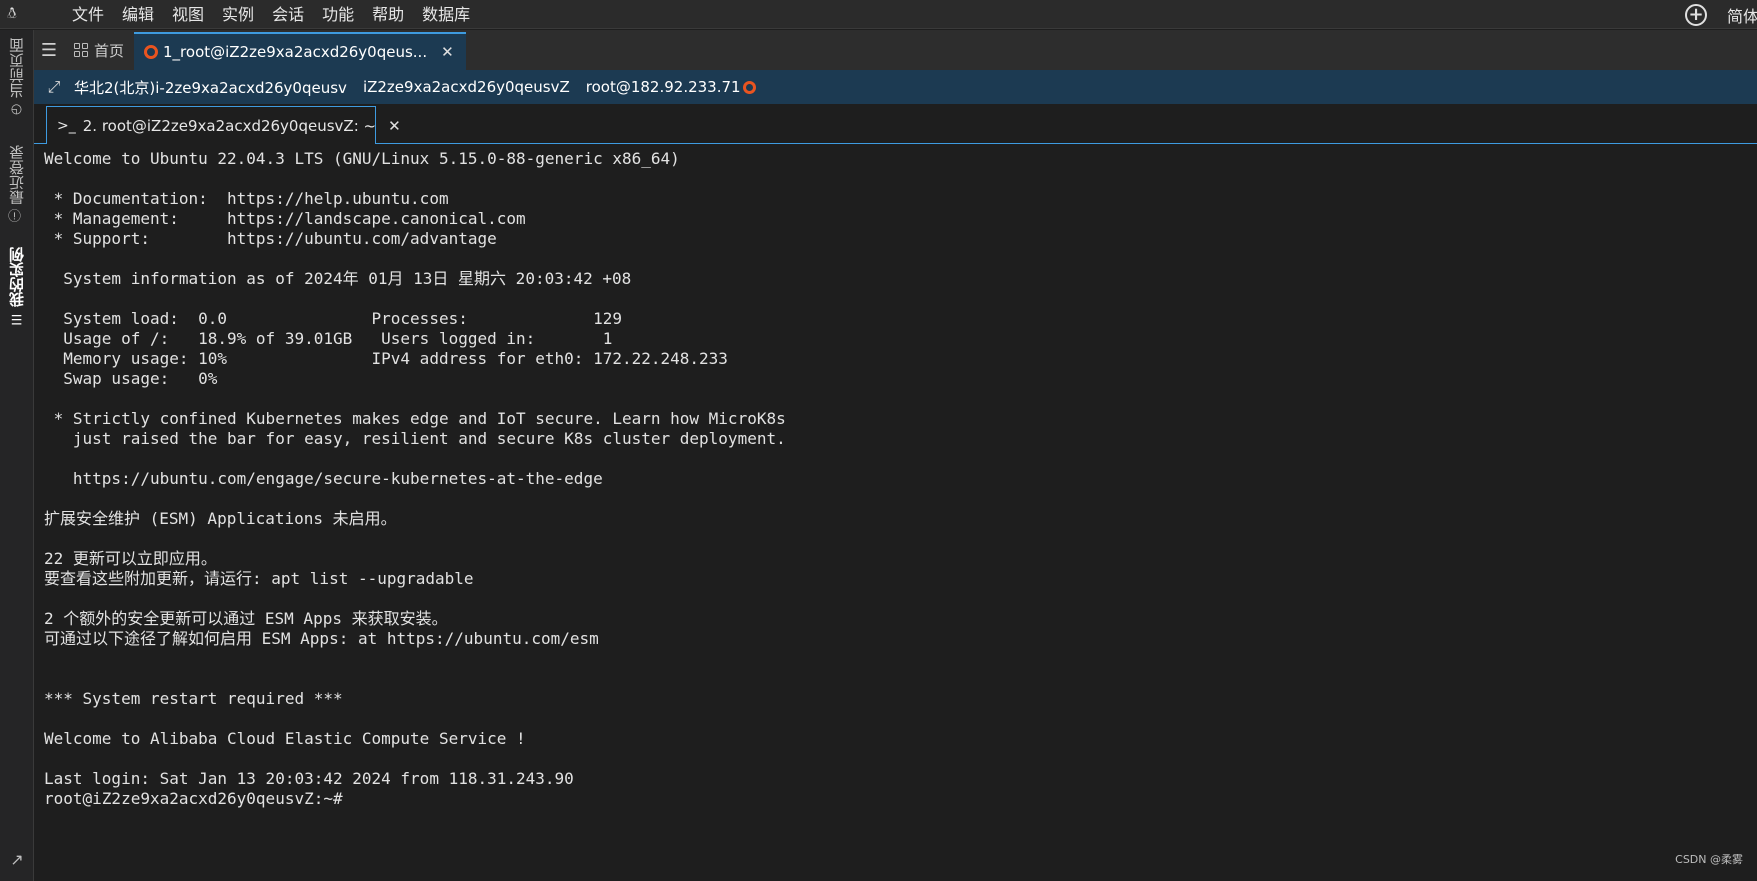 Image resolution: width=1757 pixels, height=881 pixels. I want to click on terminal-line: Swap usage: 0%, so click(131, 378).